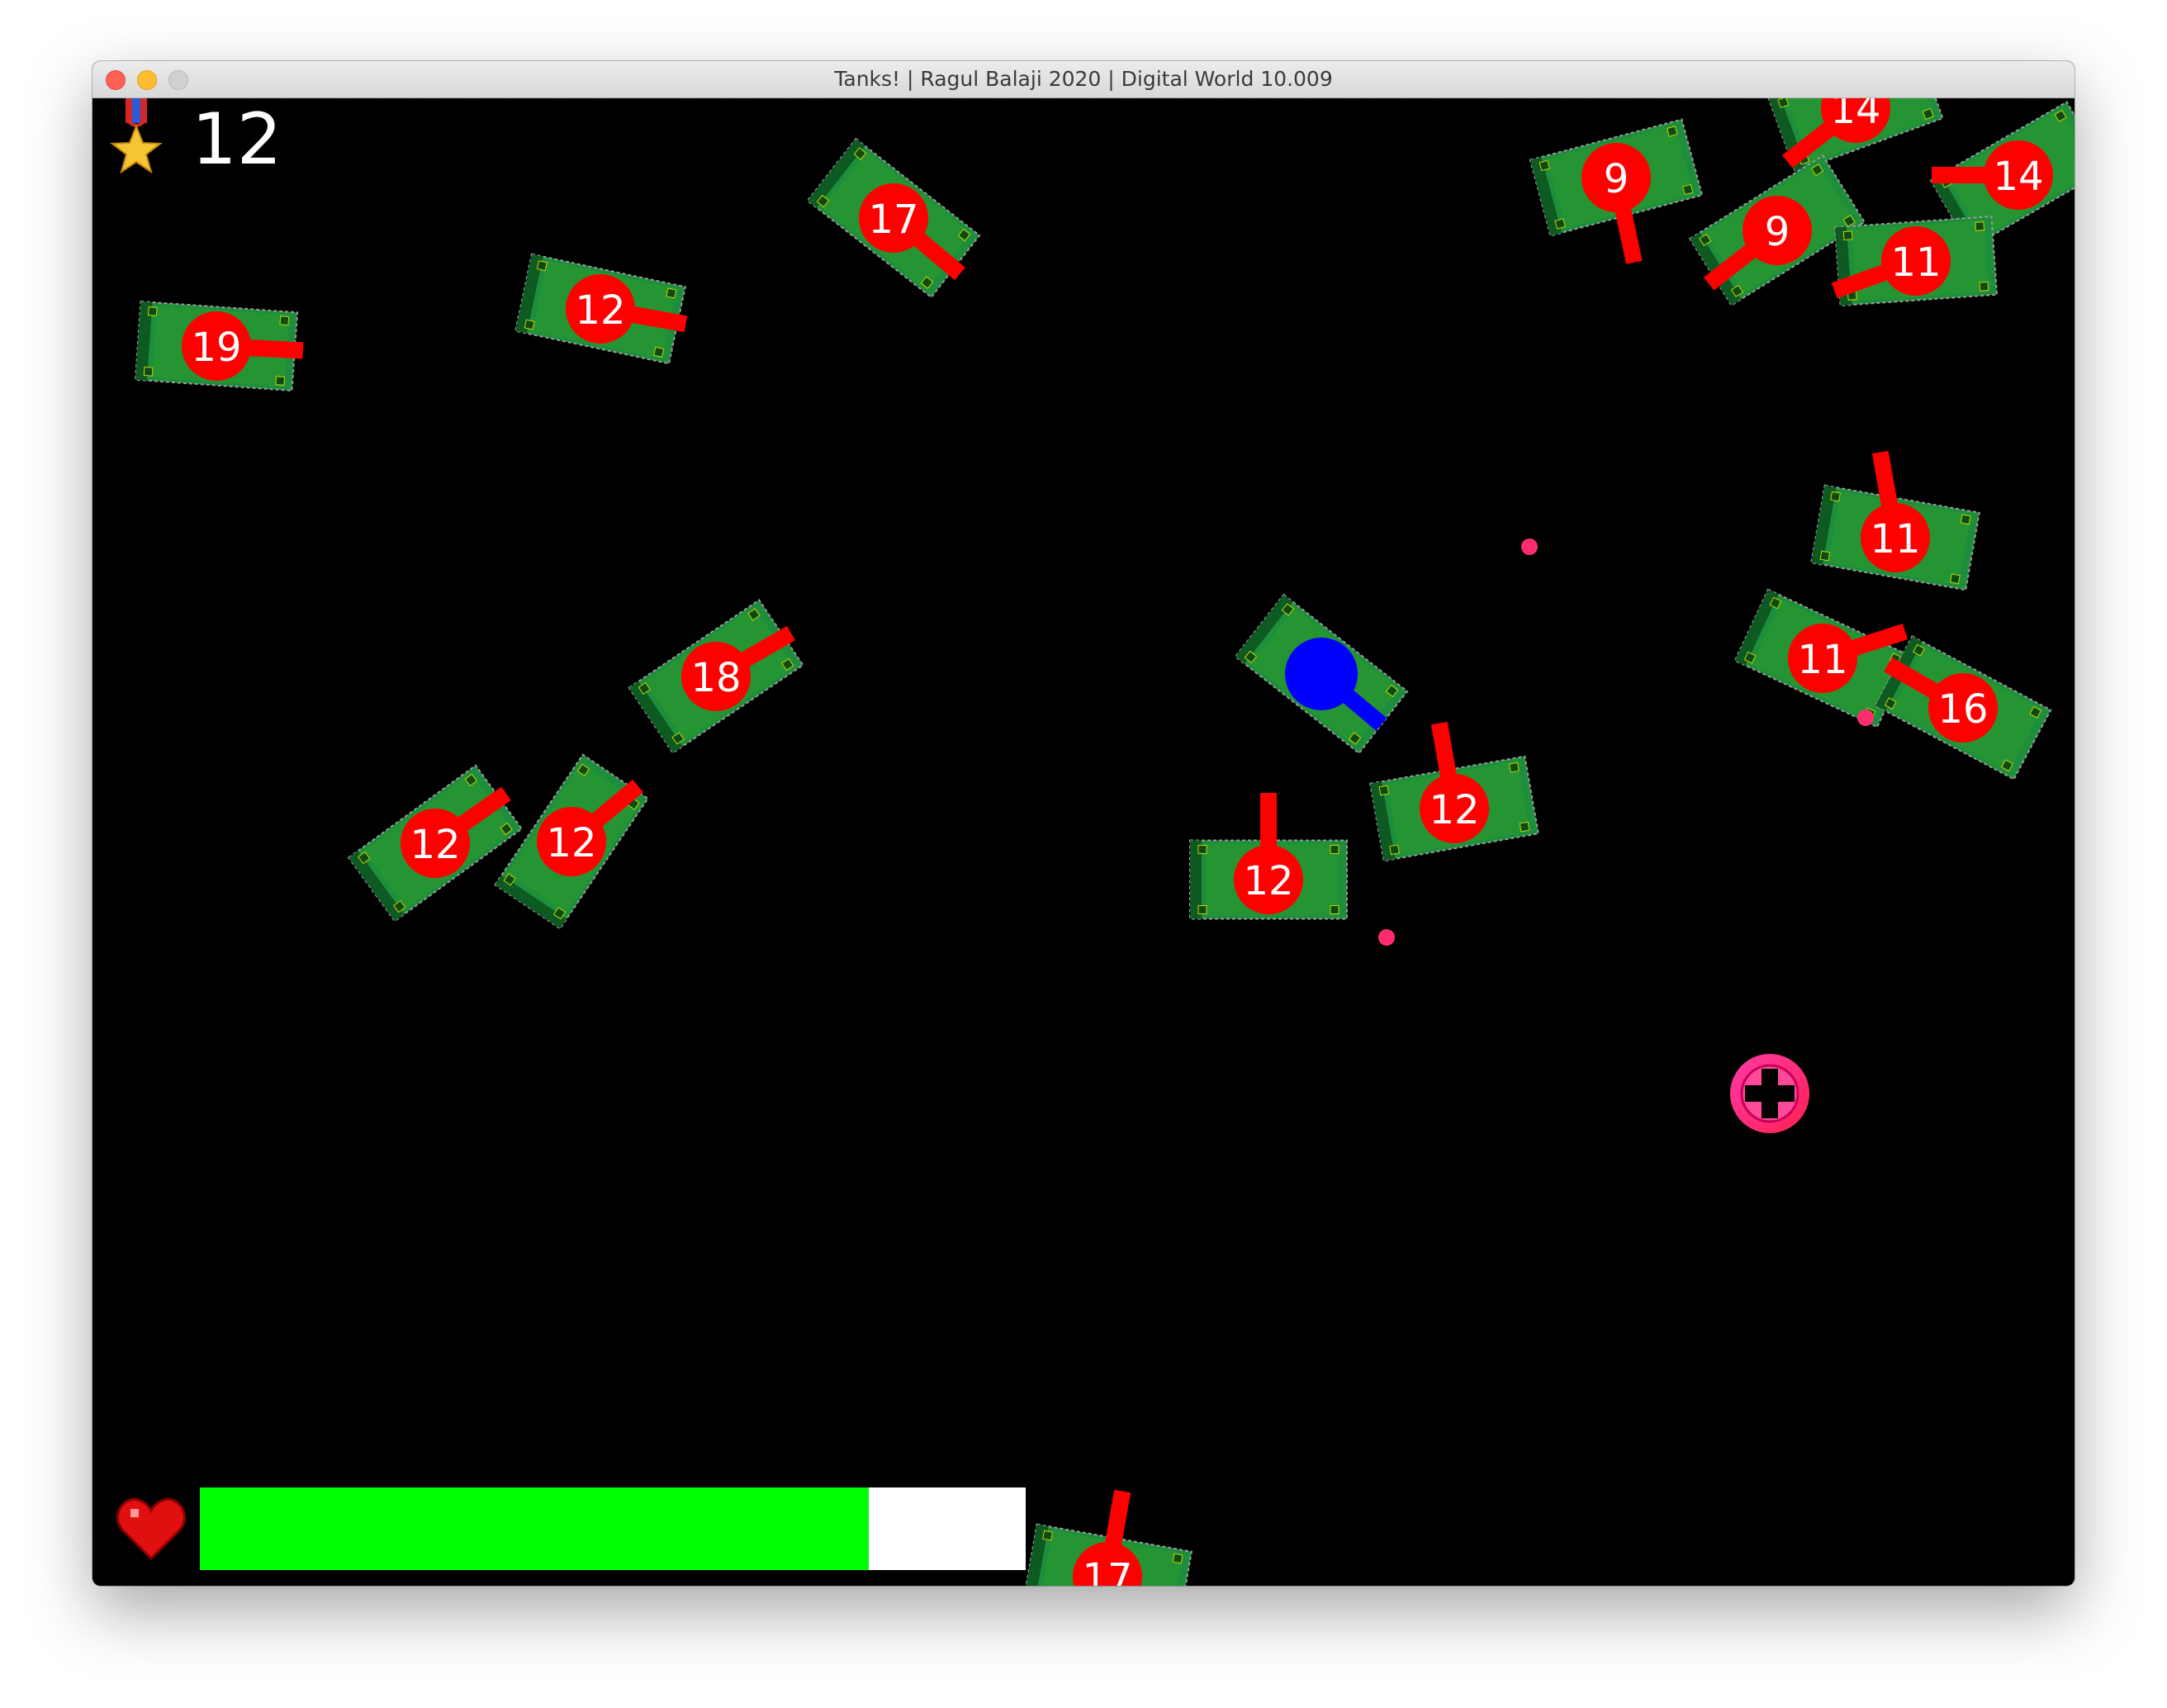 Image resolution: width=2167 pixels, height=1708 pixels. I want to click on heart-icon, so click(151, 1529).